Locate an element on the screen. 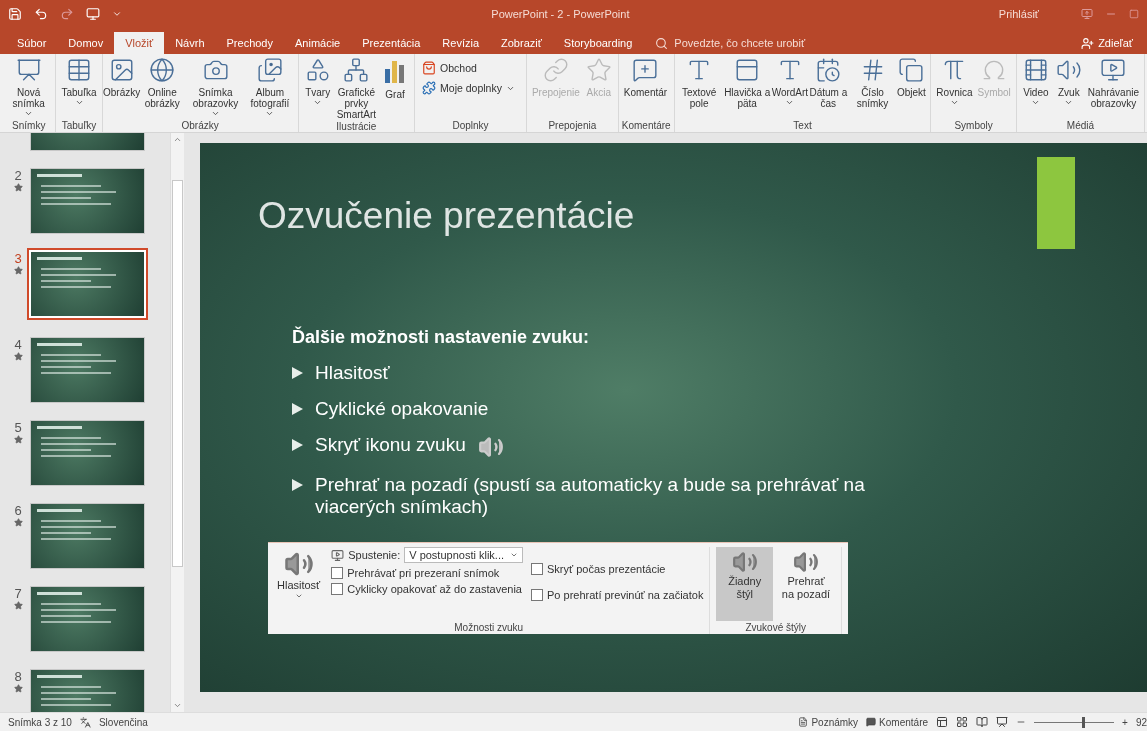  slide-counter: Snímka 3 z 10 is located at coordinates (40, 722).